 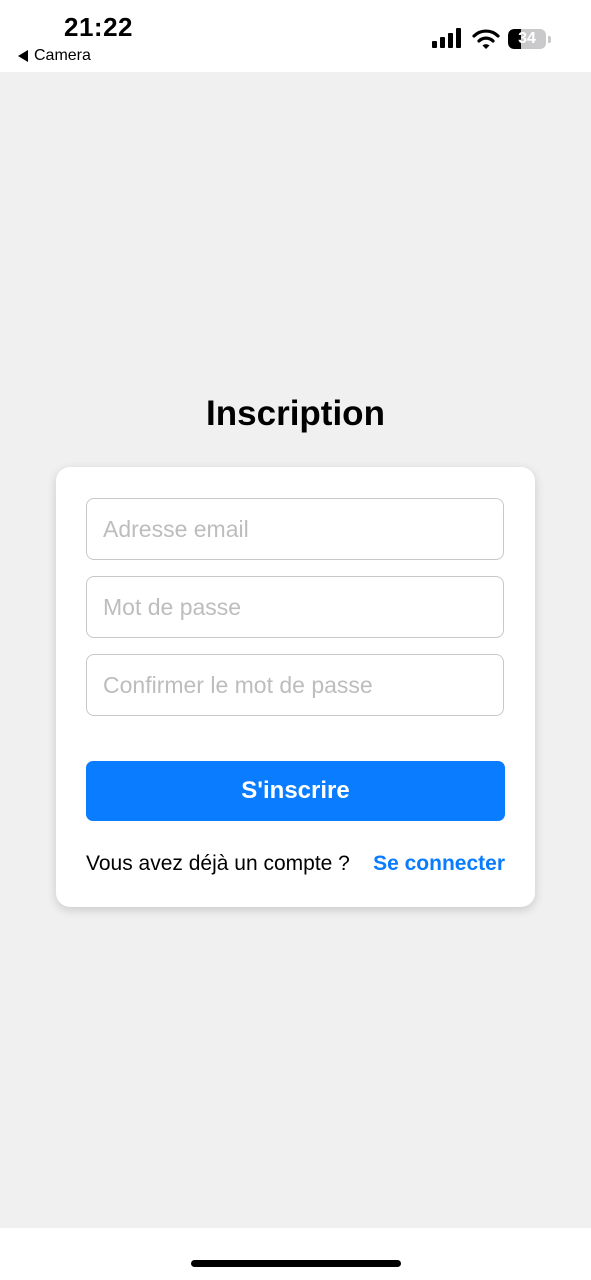 I want to click on battery-icon: 34, so click(x=530, y=39).